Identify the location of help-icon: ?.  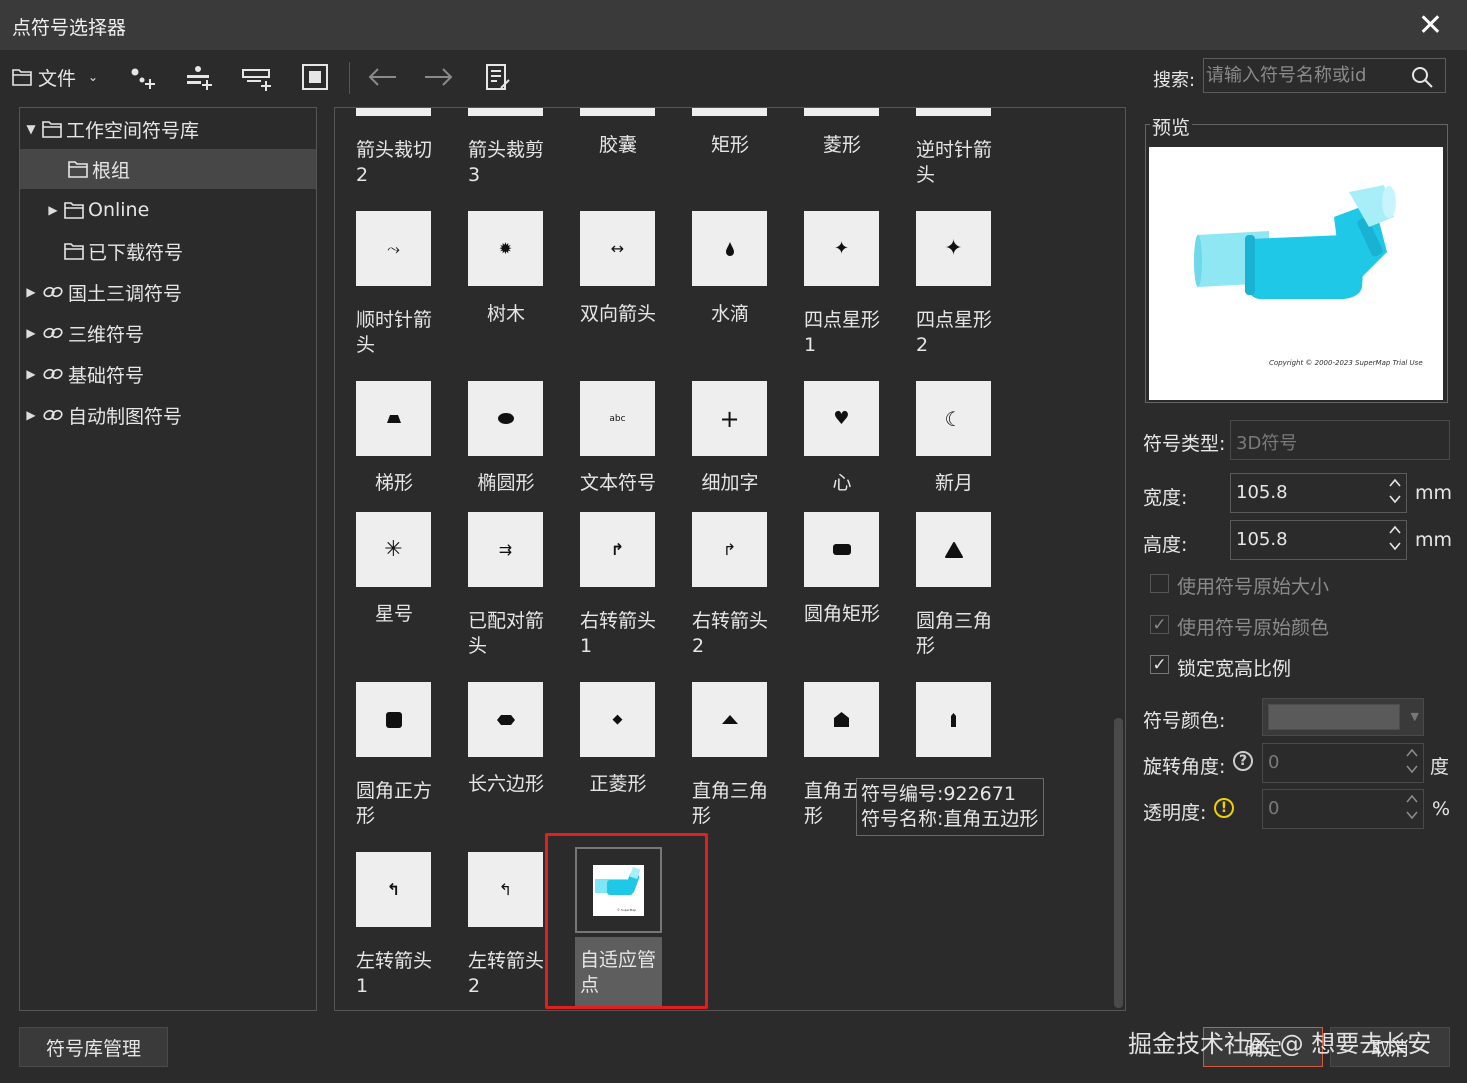
(1243, 761).